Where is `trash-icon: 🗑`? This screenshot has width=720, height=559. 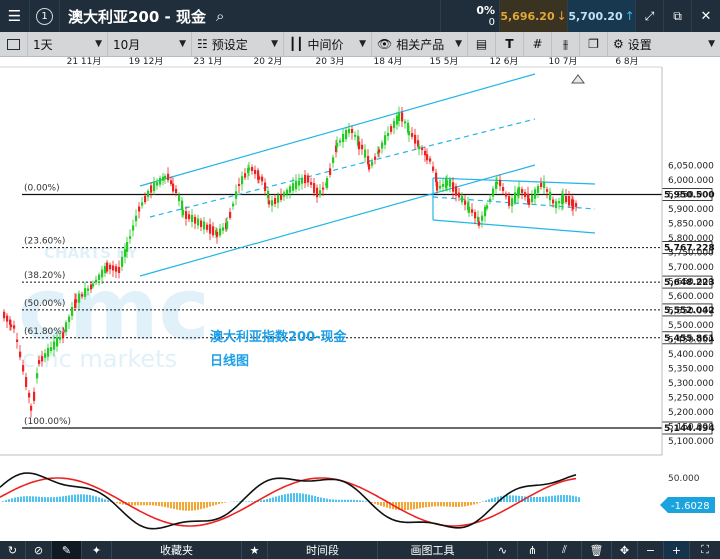
trash-icon: 🗑 is located at coordinates (596, 550).